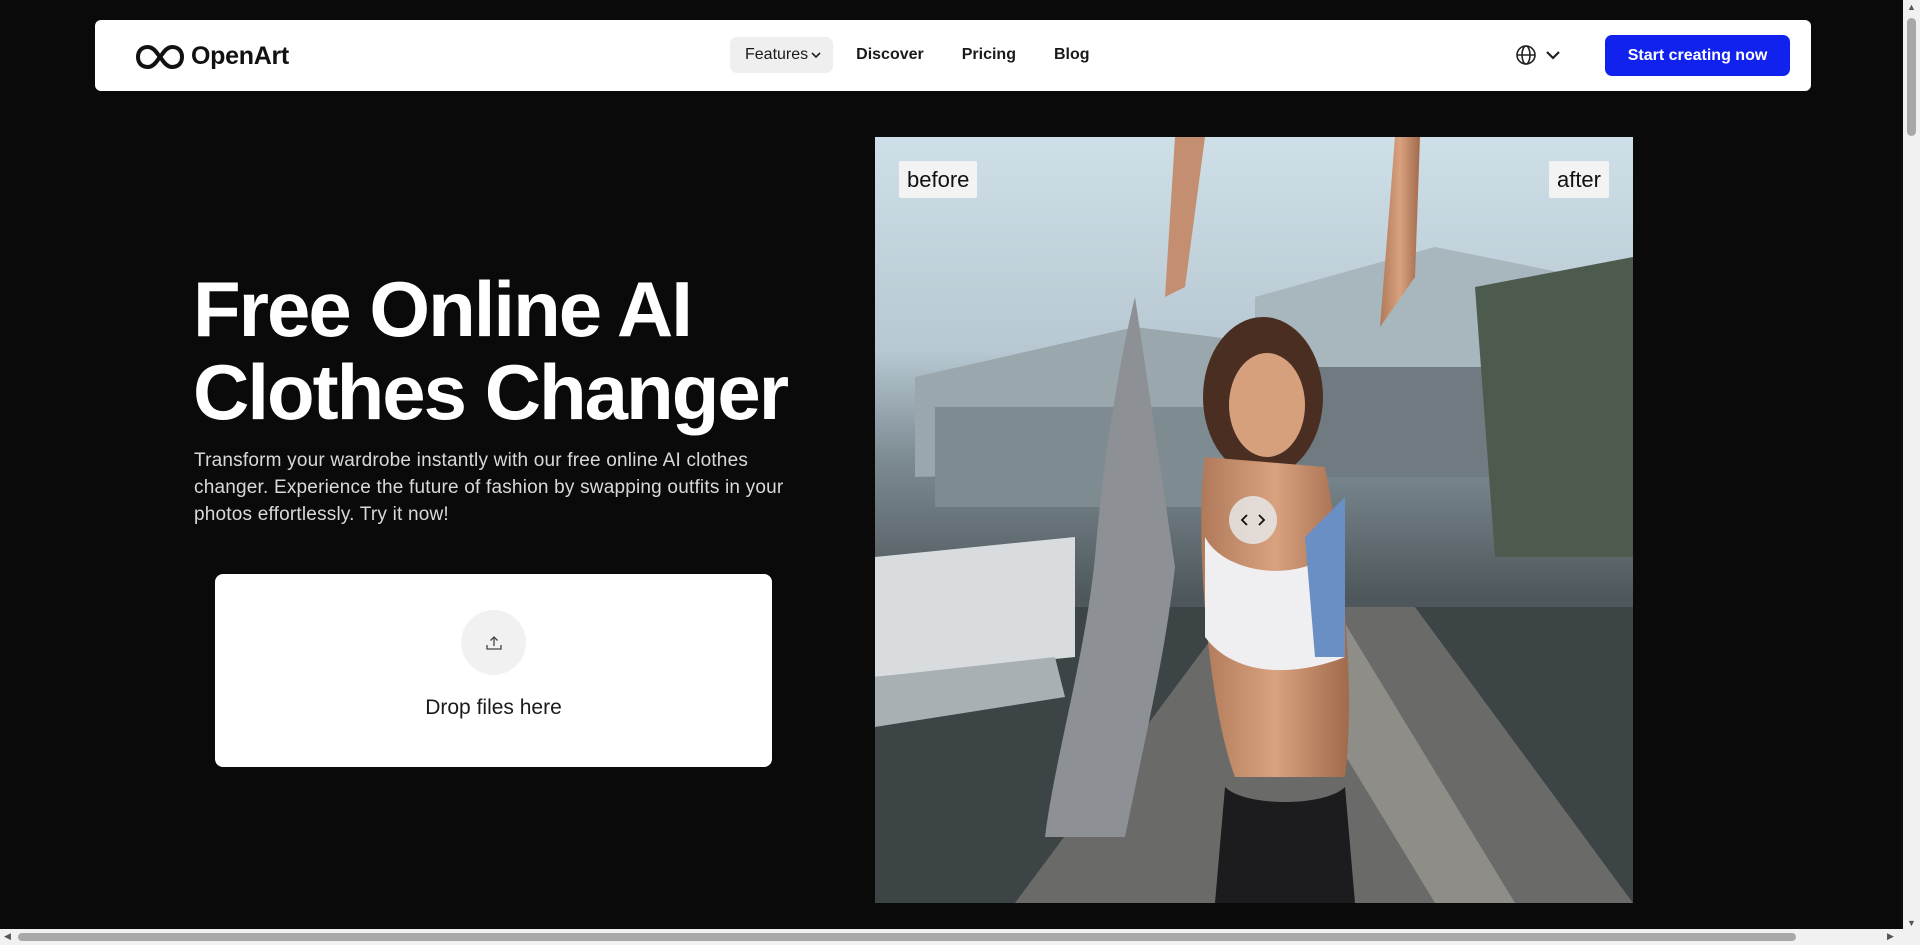 The image size is (1920, 945). I want to click on scroll-right-arrow-icon: ▶, so click(1890, 936).